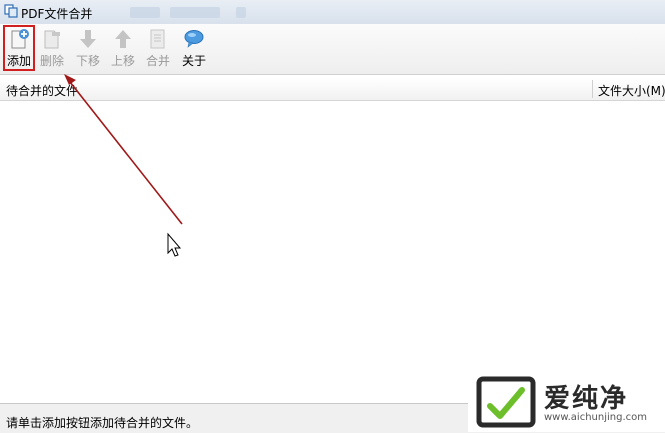 Image resolution: width=665 pixels, height=433 pixels. I want to click on move-down-label: 下移, so click(87, 61).